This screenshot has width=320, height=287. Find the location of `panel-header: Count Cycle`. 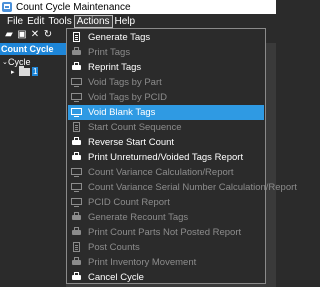

panel-header: Count Cycle is located at coordinates (33, 49).